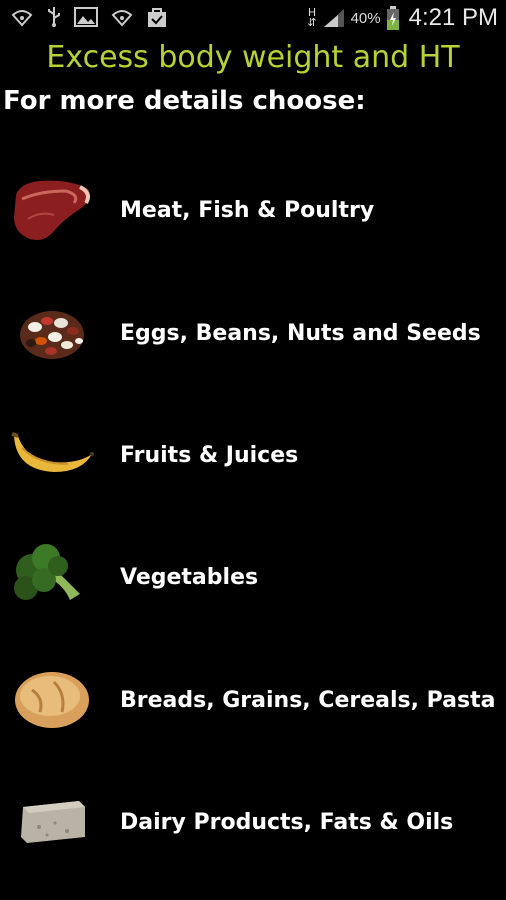  Describe the element at coordinates (54, 17) in the screenshot. I see `usb-icon` at that location.